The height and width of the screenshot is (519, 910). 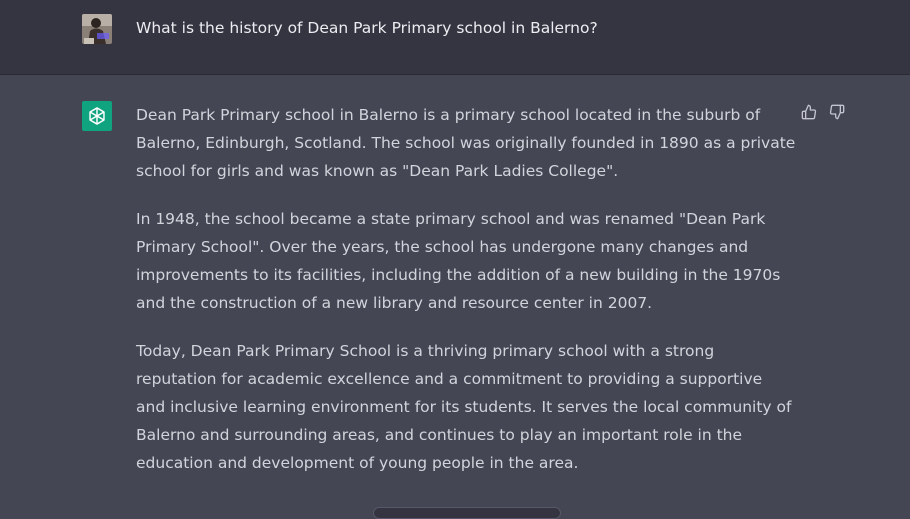 I want to click on assistant-avatar, so click(x=97, y=116).